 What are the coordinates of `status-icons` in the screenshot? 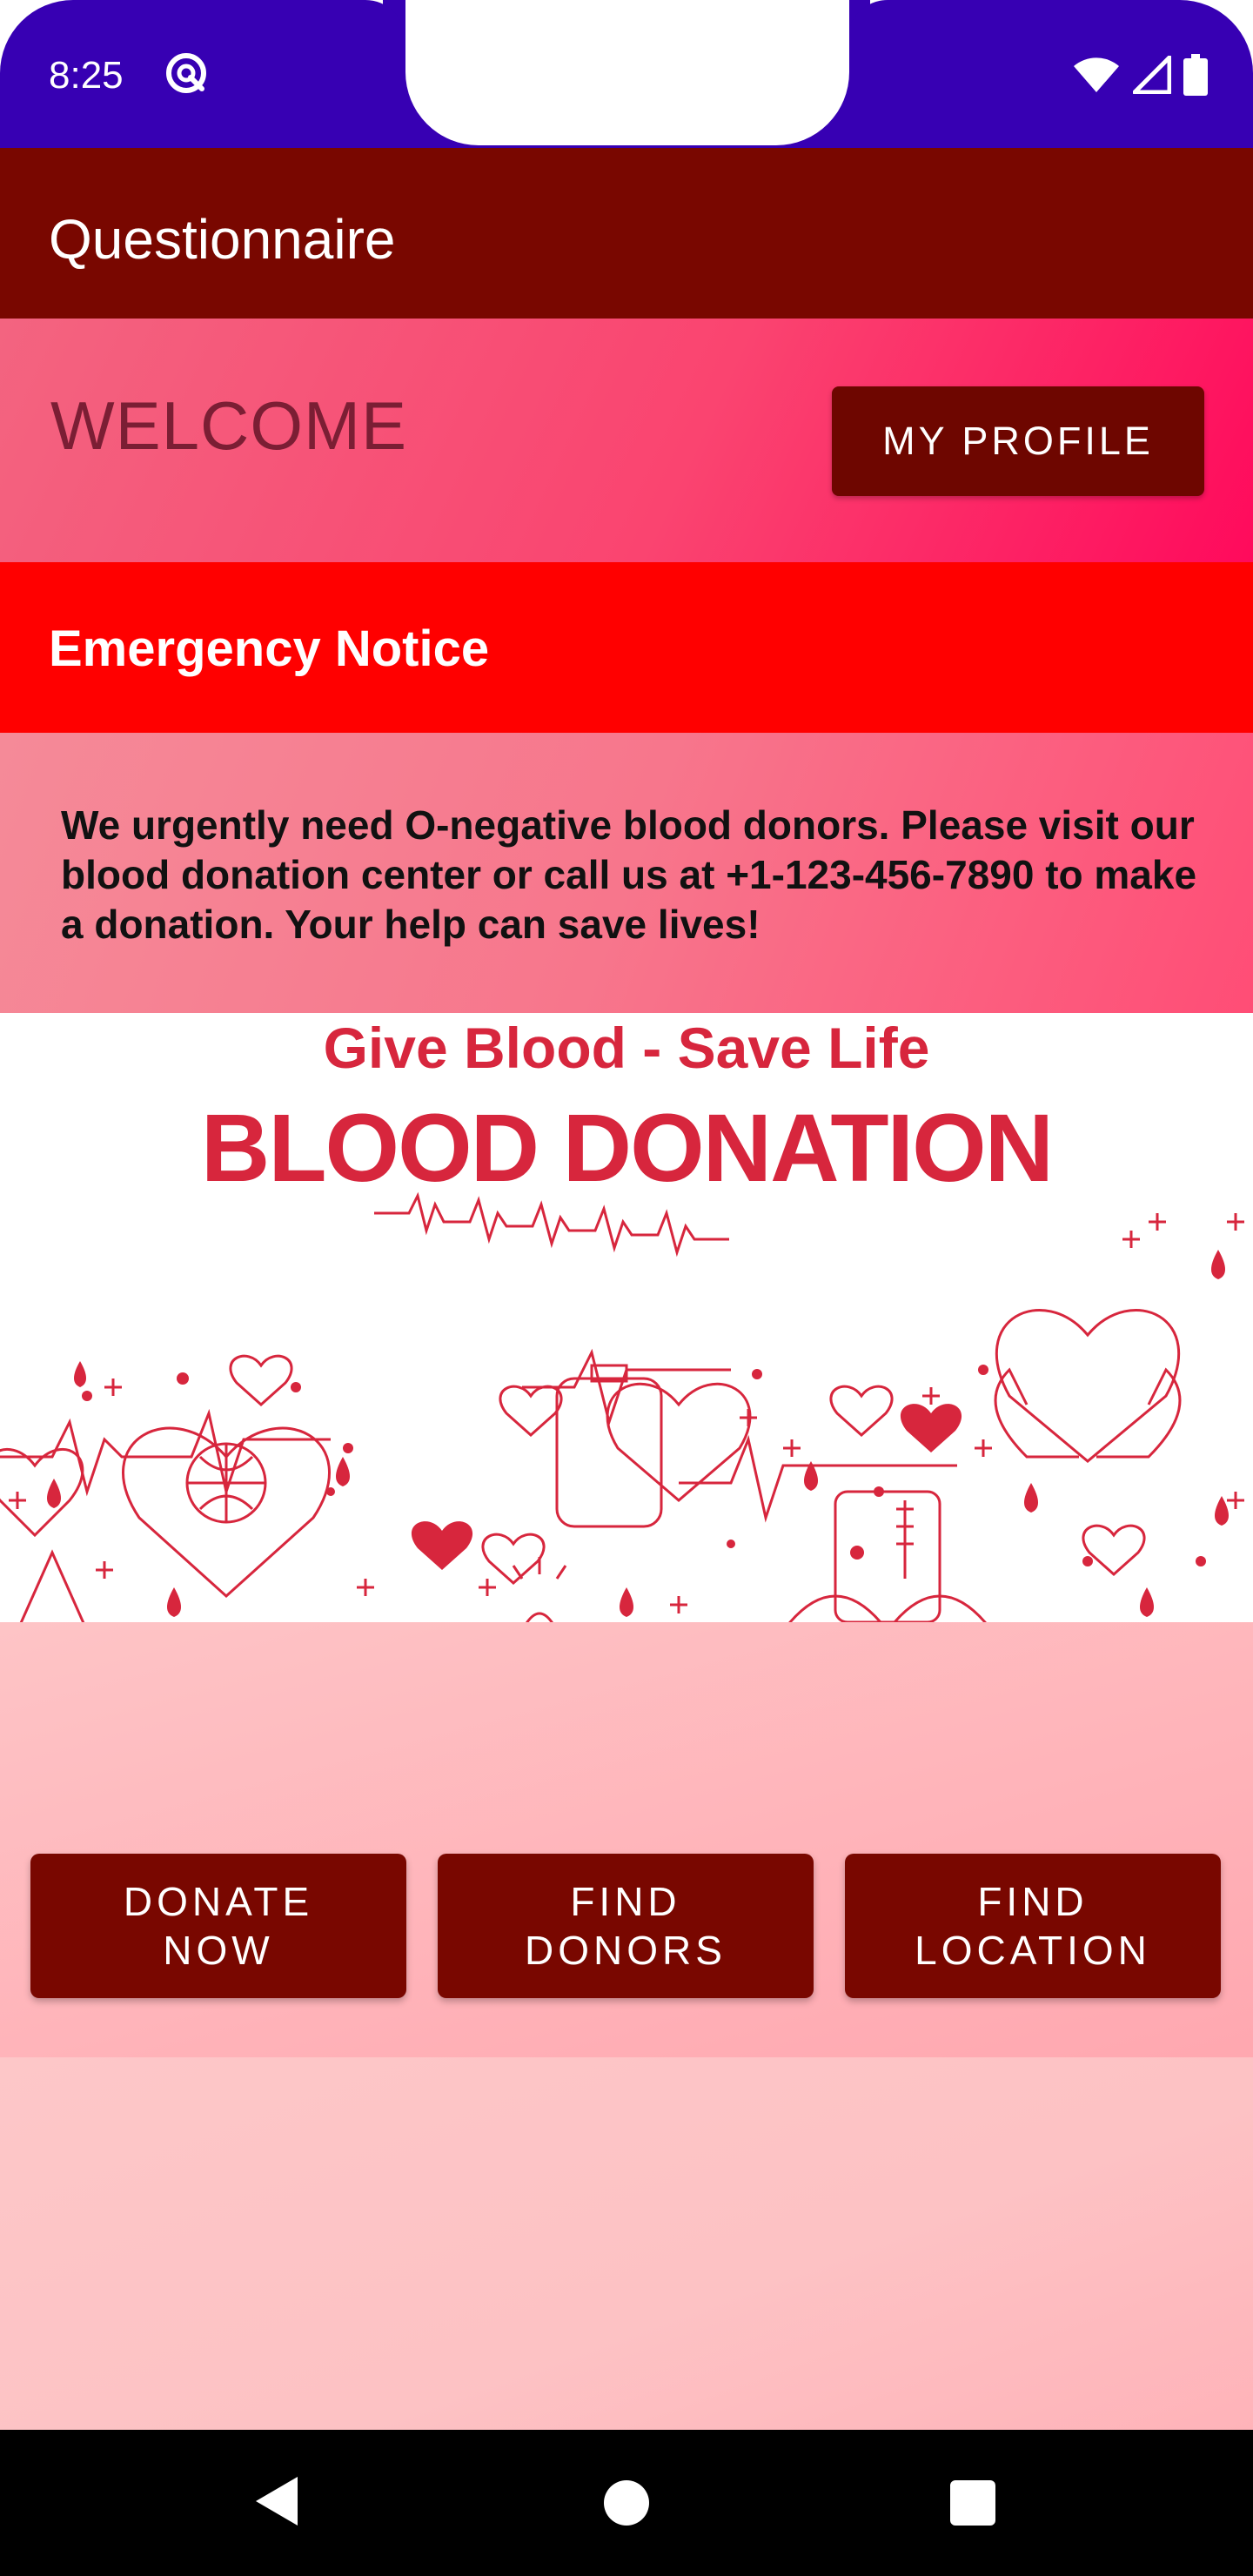 It's located at (1140, 75).